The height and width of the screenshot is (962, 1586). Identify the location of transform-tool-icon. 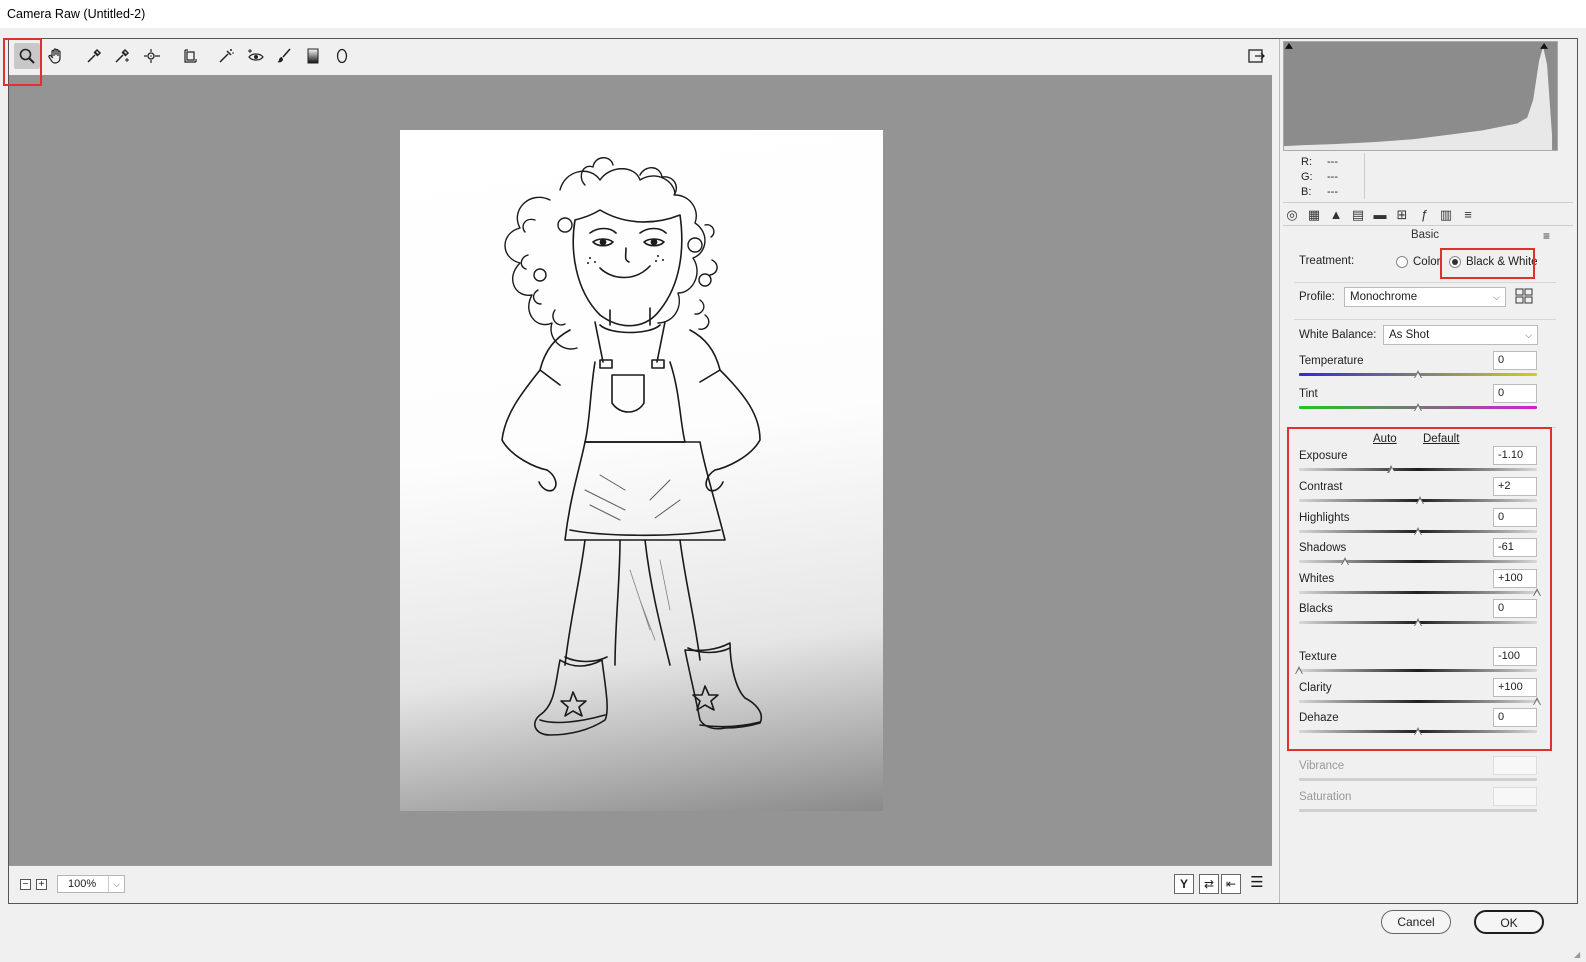
(190, 56).